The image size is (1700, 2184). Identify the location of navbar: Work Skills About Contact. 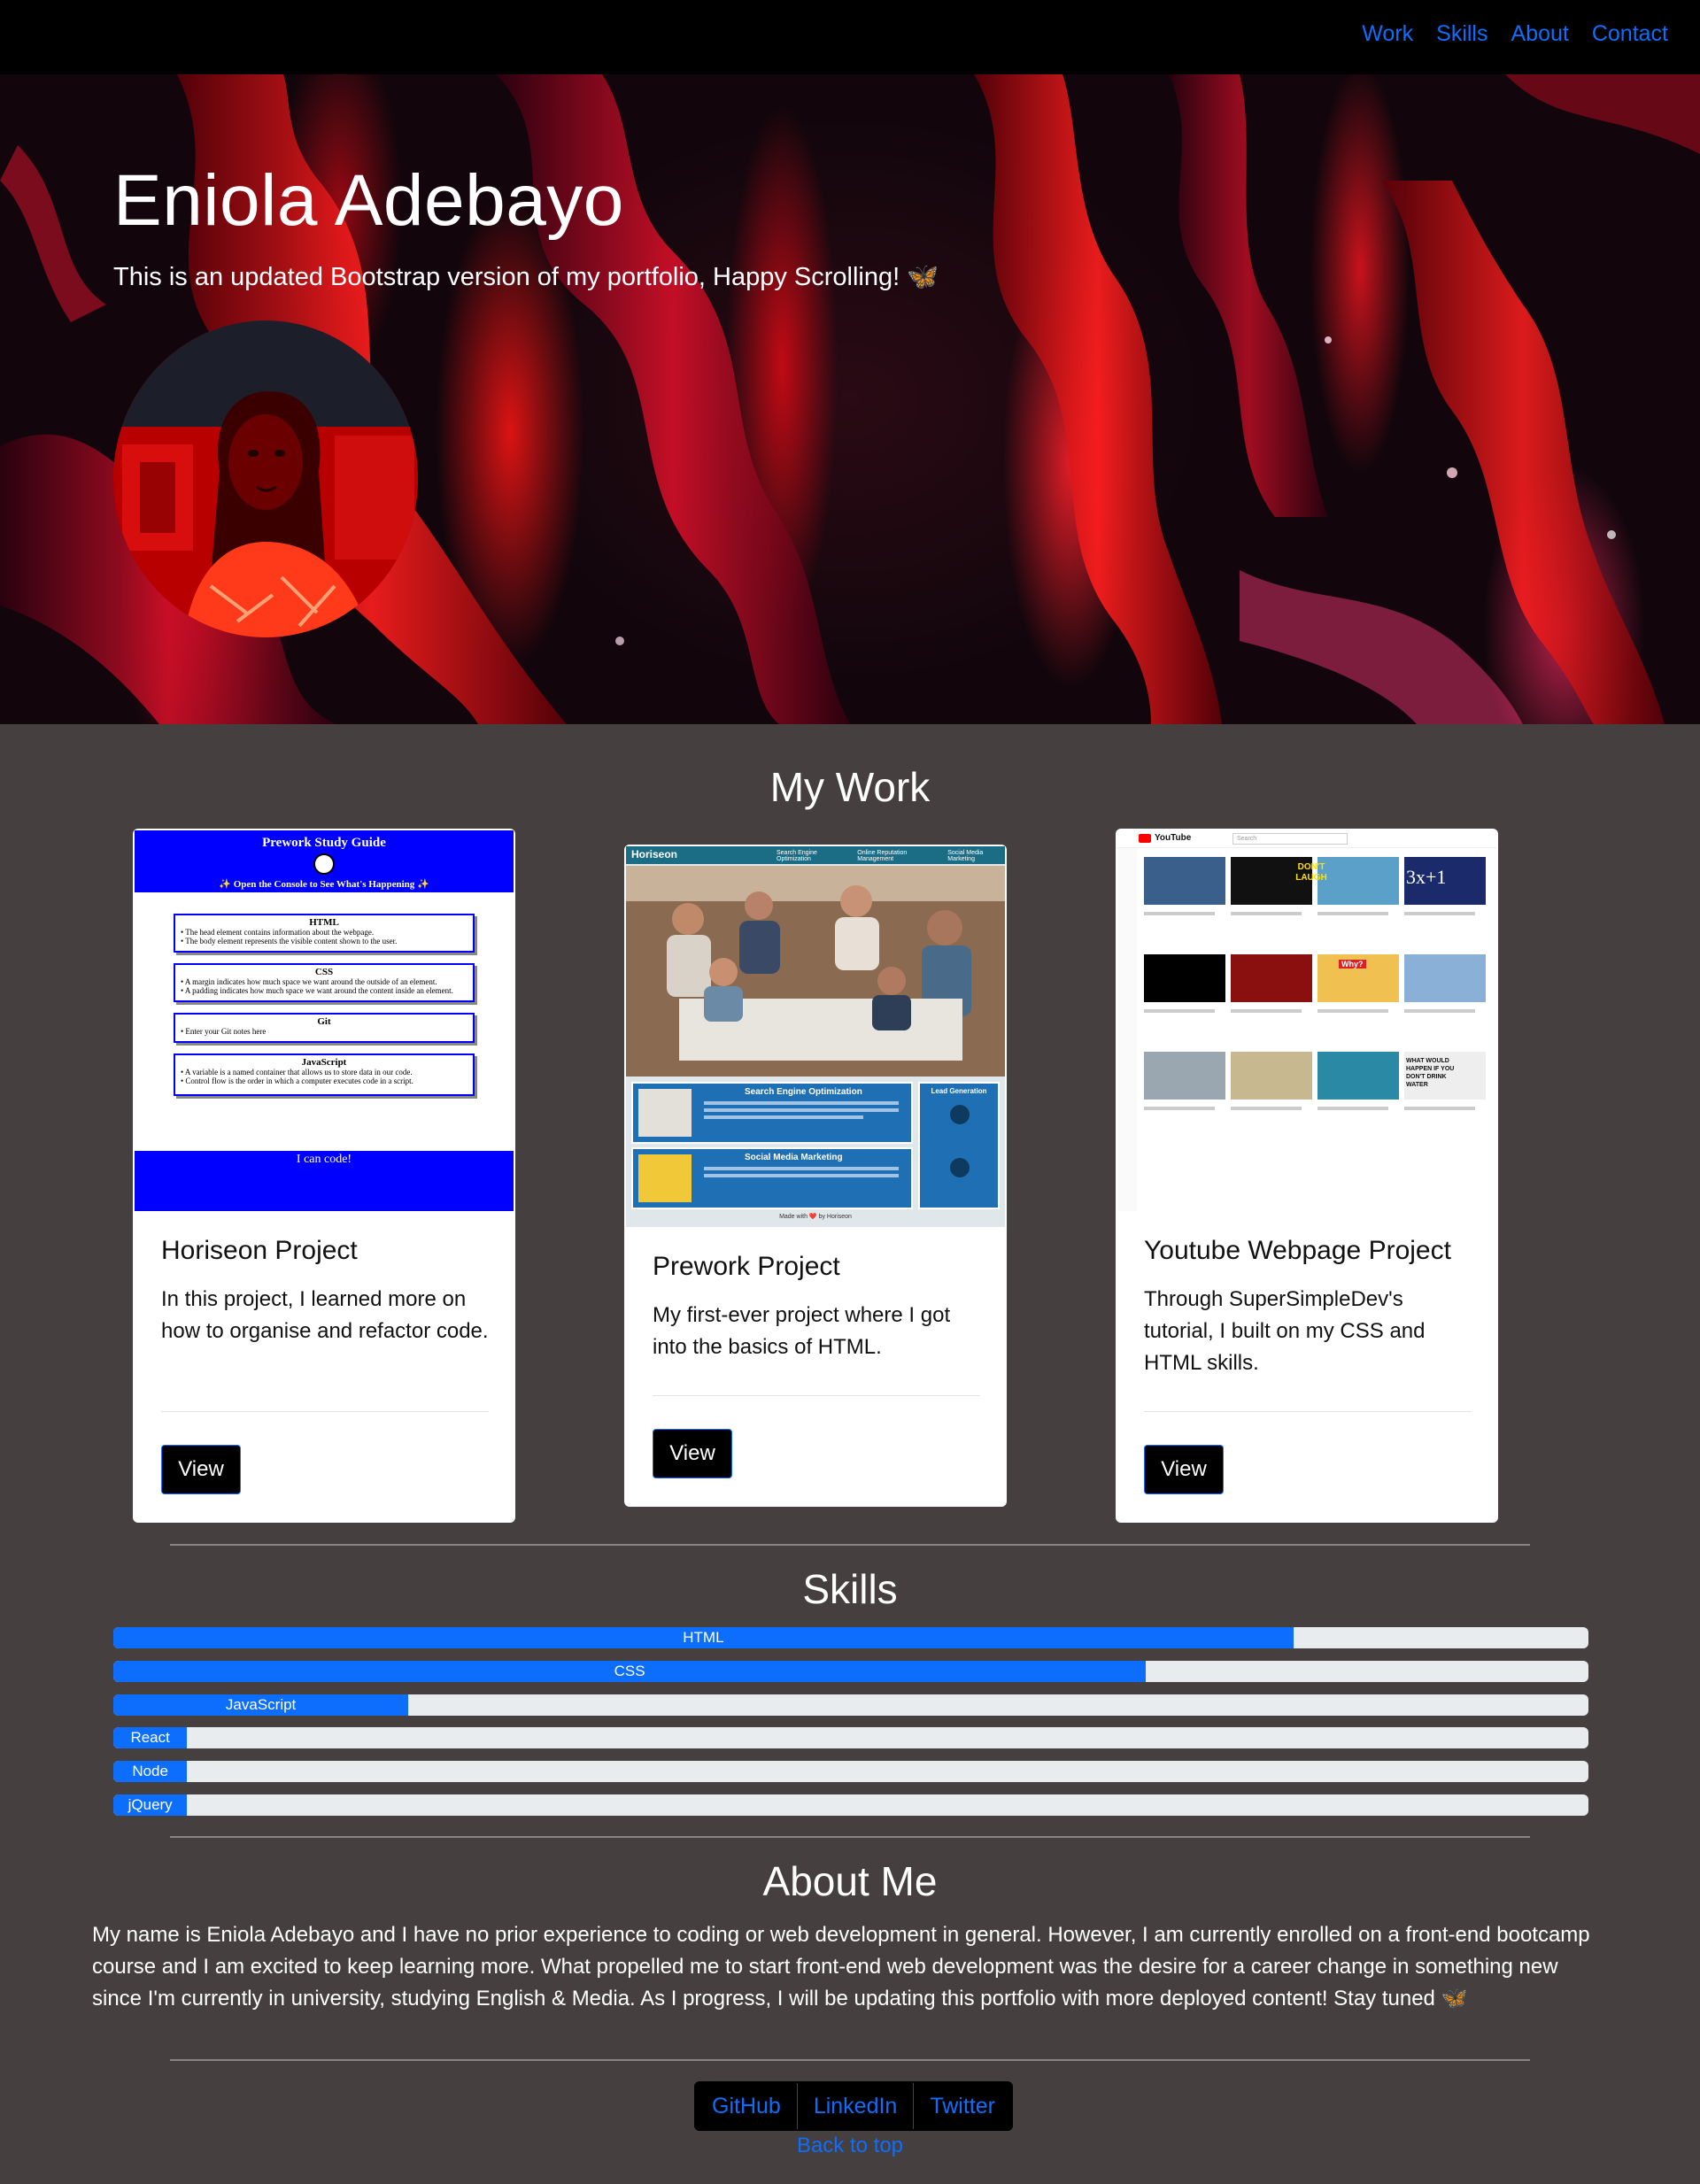
(850, 37).